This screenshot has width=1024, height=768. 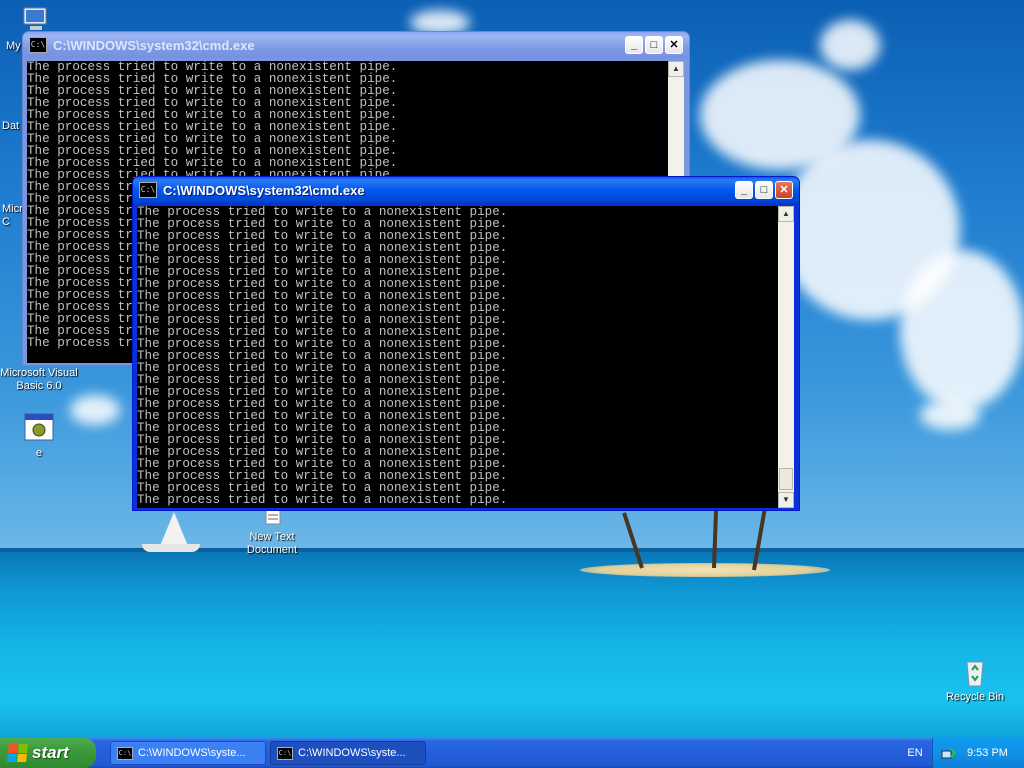 I want to click on network-icon, so click(x=949, y=753).